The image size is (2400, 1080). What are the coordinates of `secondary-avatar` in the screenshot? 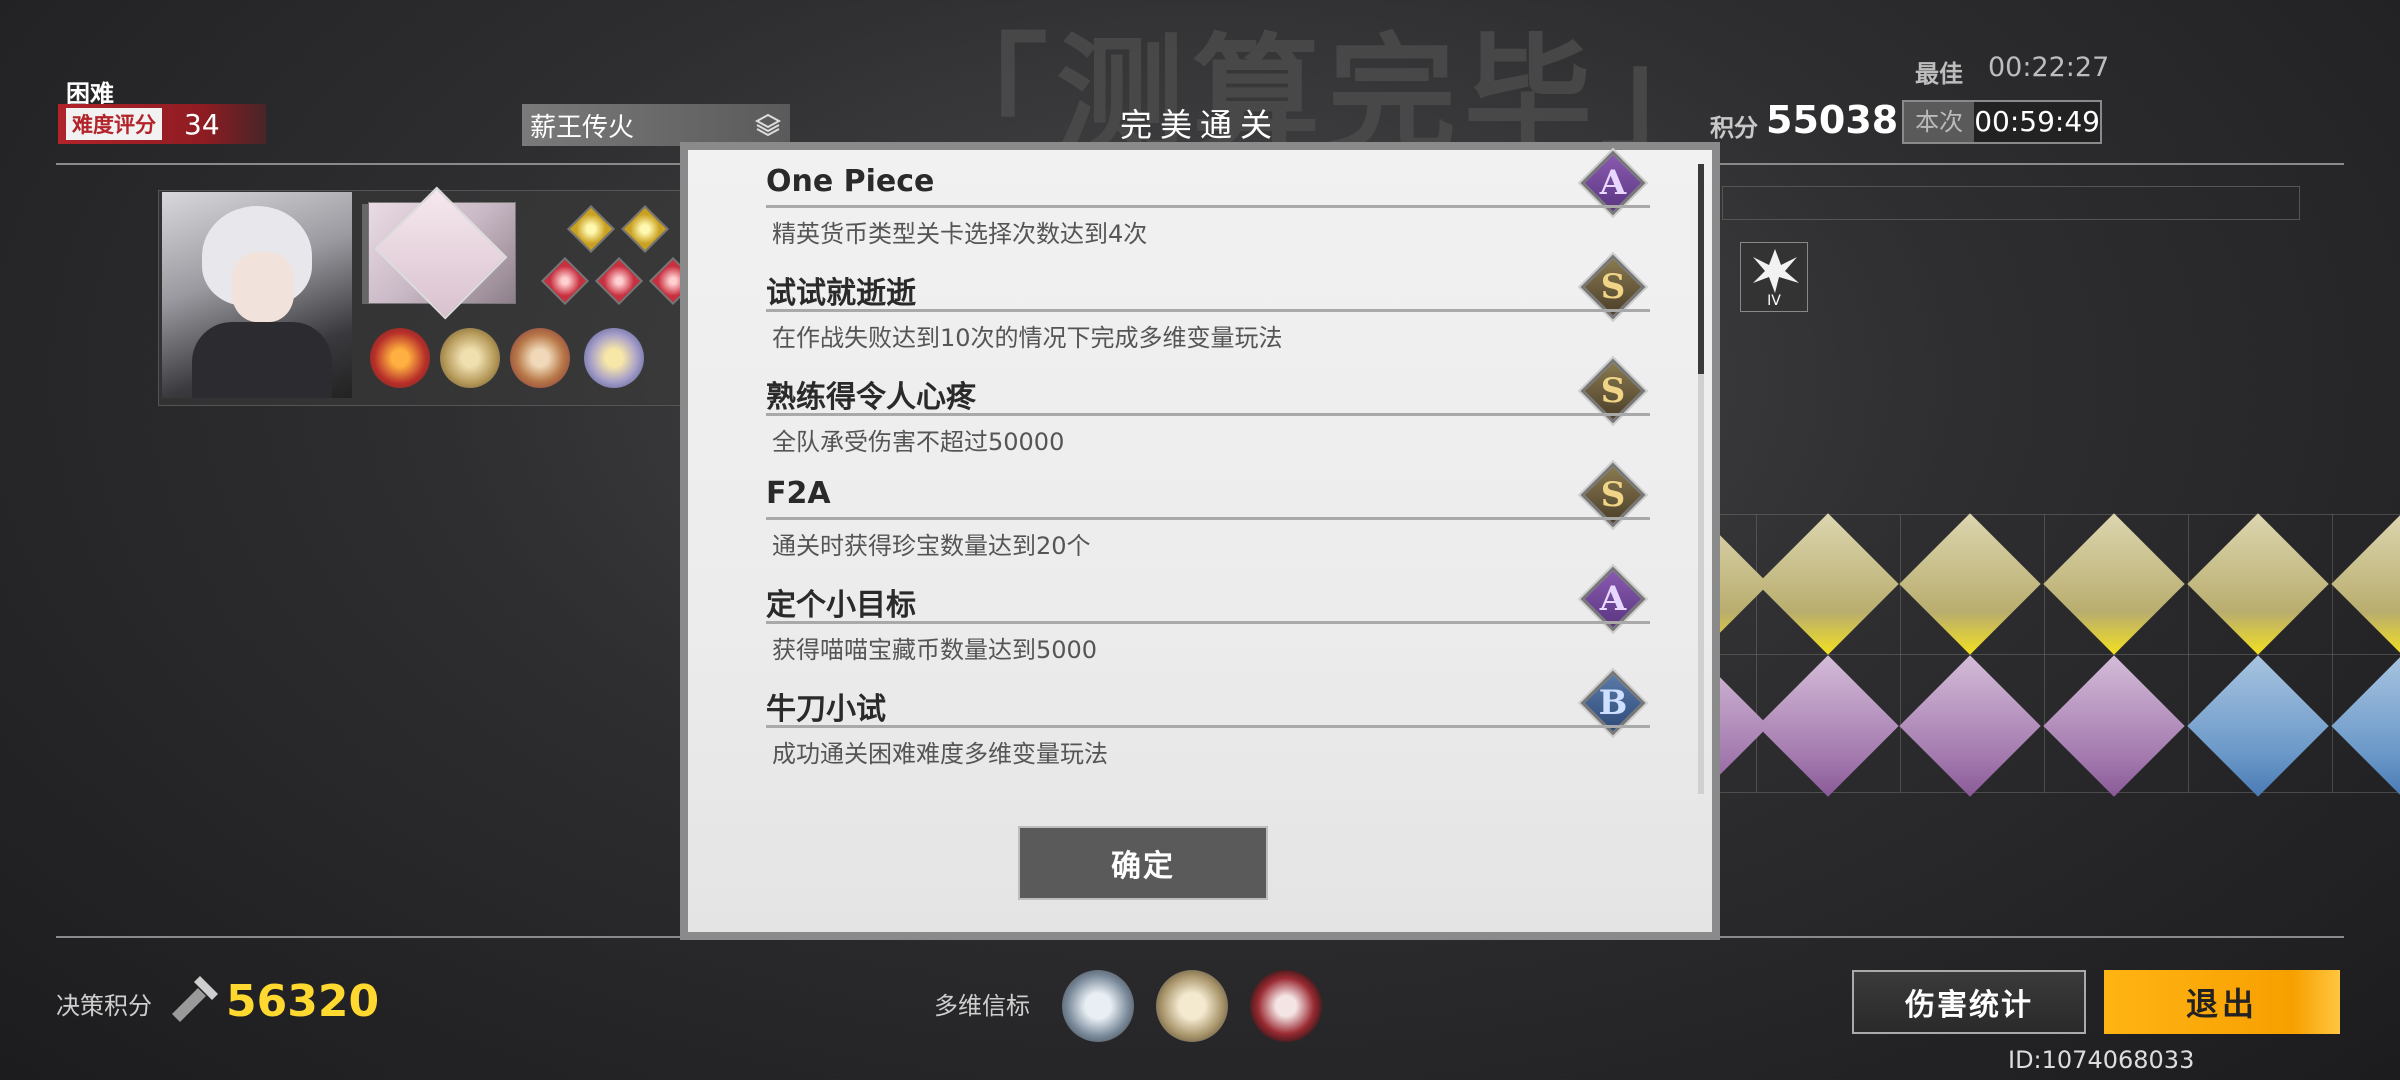 It's located at (442, 253).